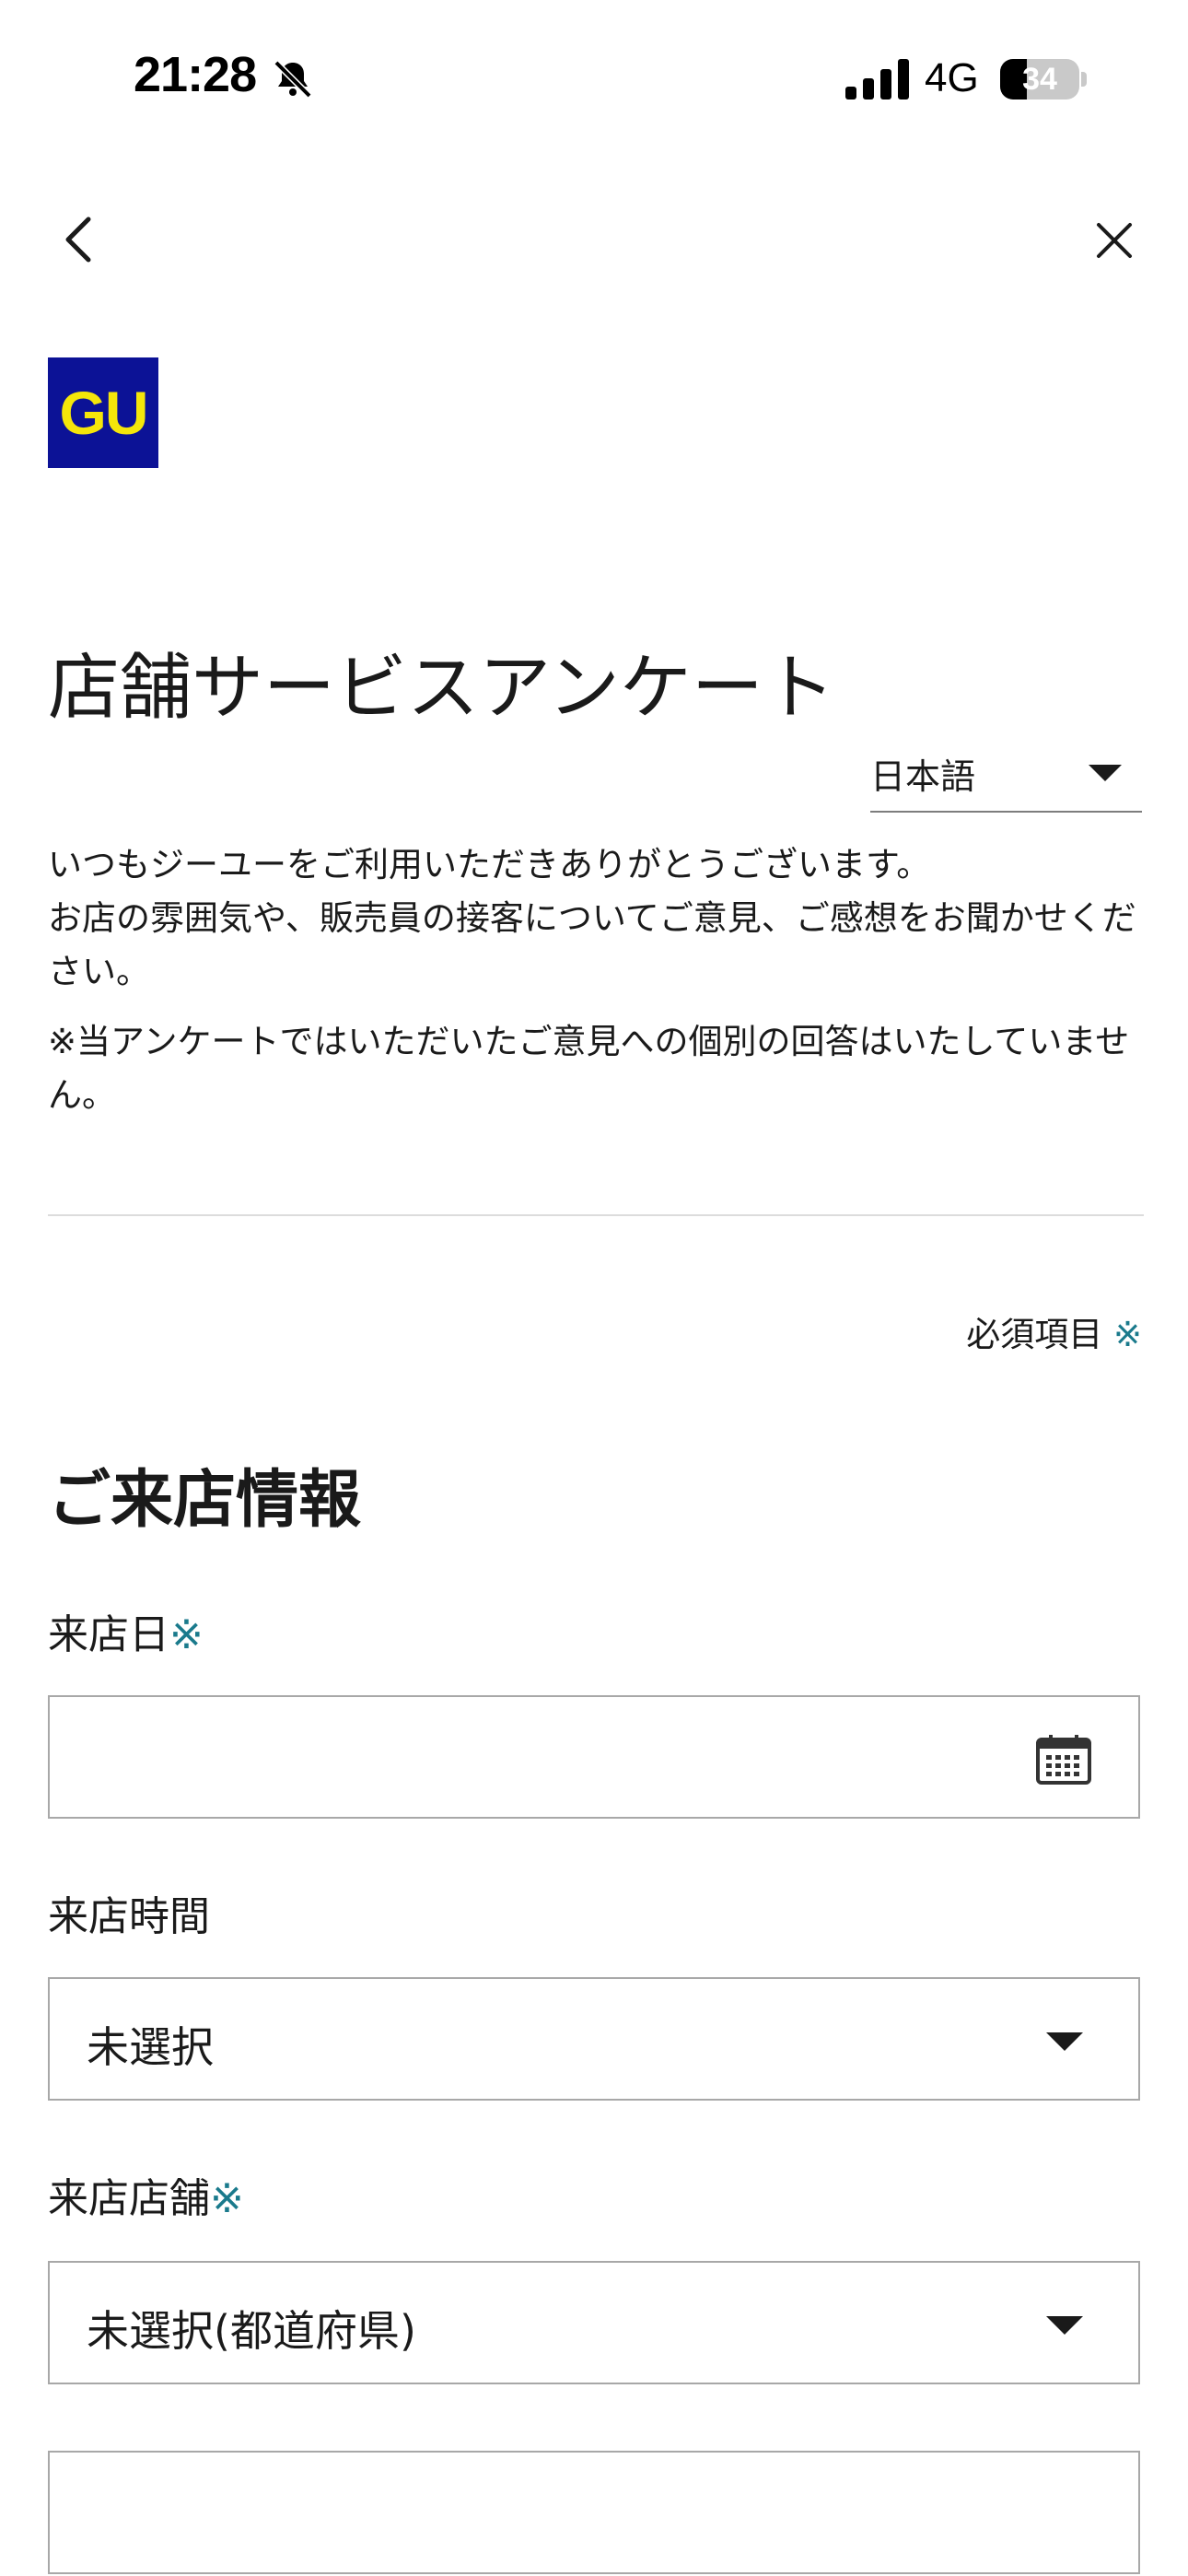  What do you see at coordinates (594, 2039) in the screenshot?
I see `visit-time-select: 未選択` at bounding box center [594, 2039].